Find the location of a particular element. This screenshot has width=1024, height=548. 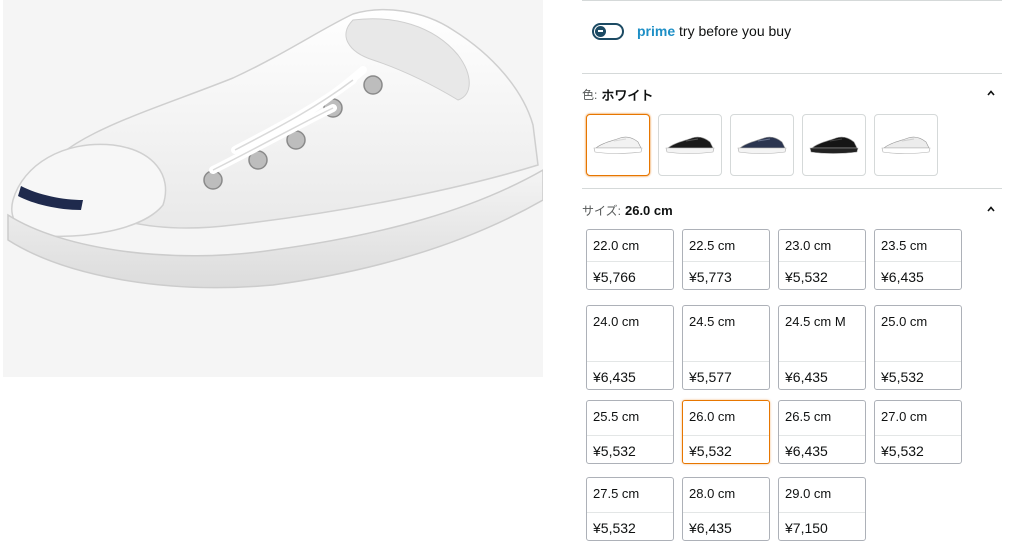

size-option-size: 23.0 cm is located at coordinates (808, 245).